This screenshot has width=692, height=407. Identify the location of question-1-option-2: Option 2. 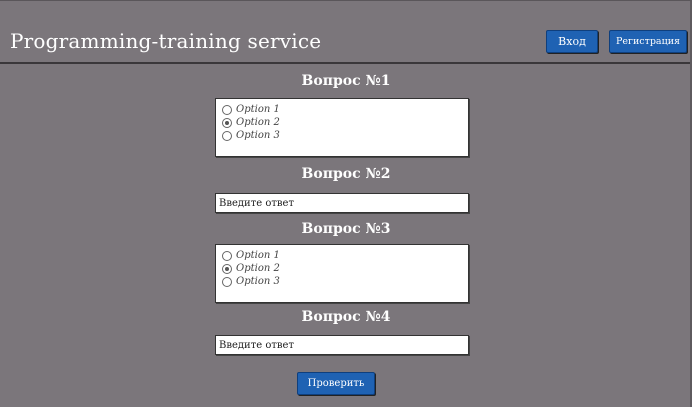
(251, 122).